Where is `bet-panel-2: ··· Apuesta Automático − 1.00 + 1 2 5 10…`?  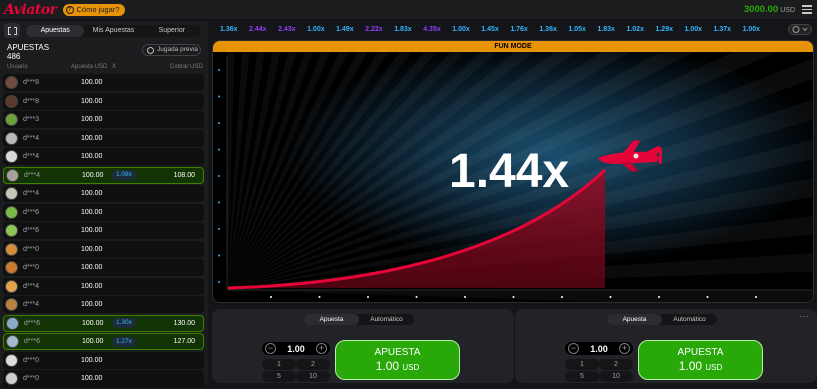
bet-panel-2: ··· Apuesta Automático − 1.00 + 1 2 5 10… is located at coordinates (666, 346).